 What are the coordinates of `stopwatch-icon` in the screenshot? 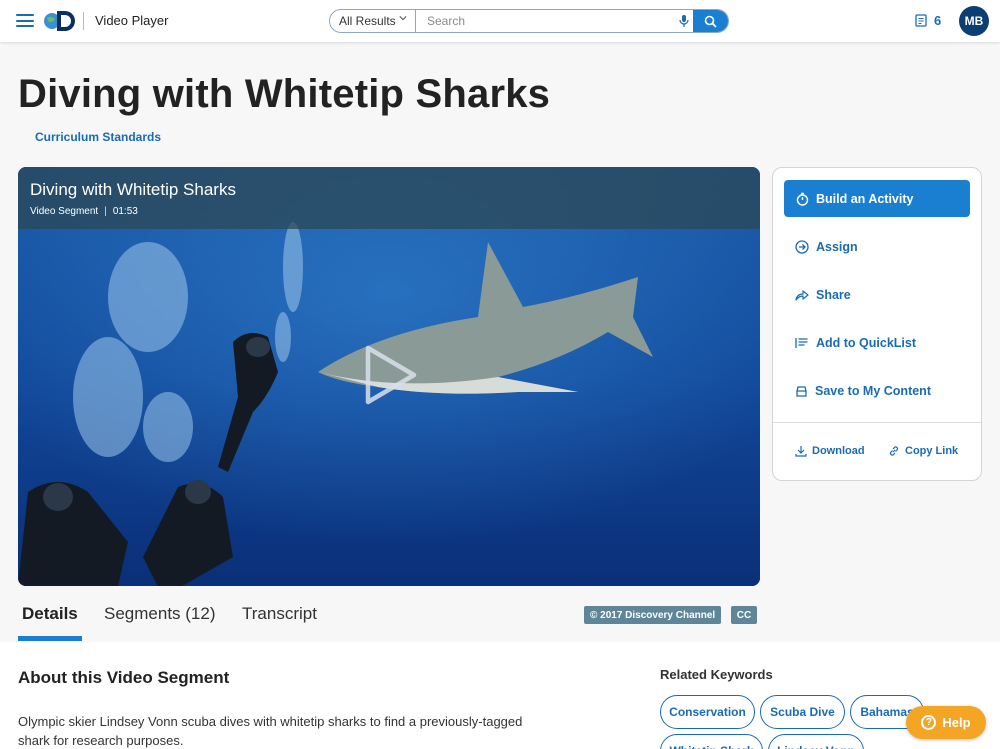 It's located at (802, 199).